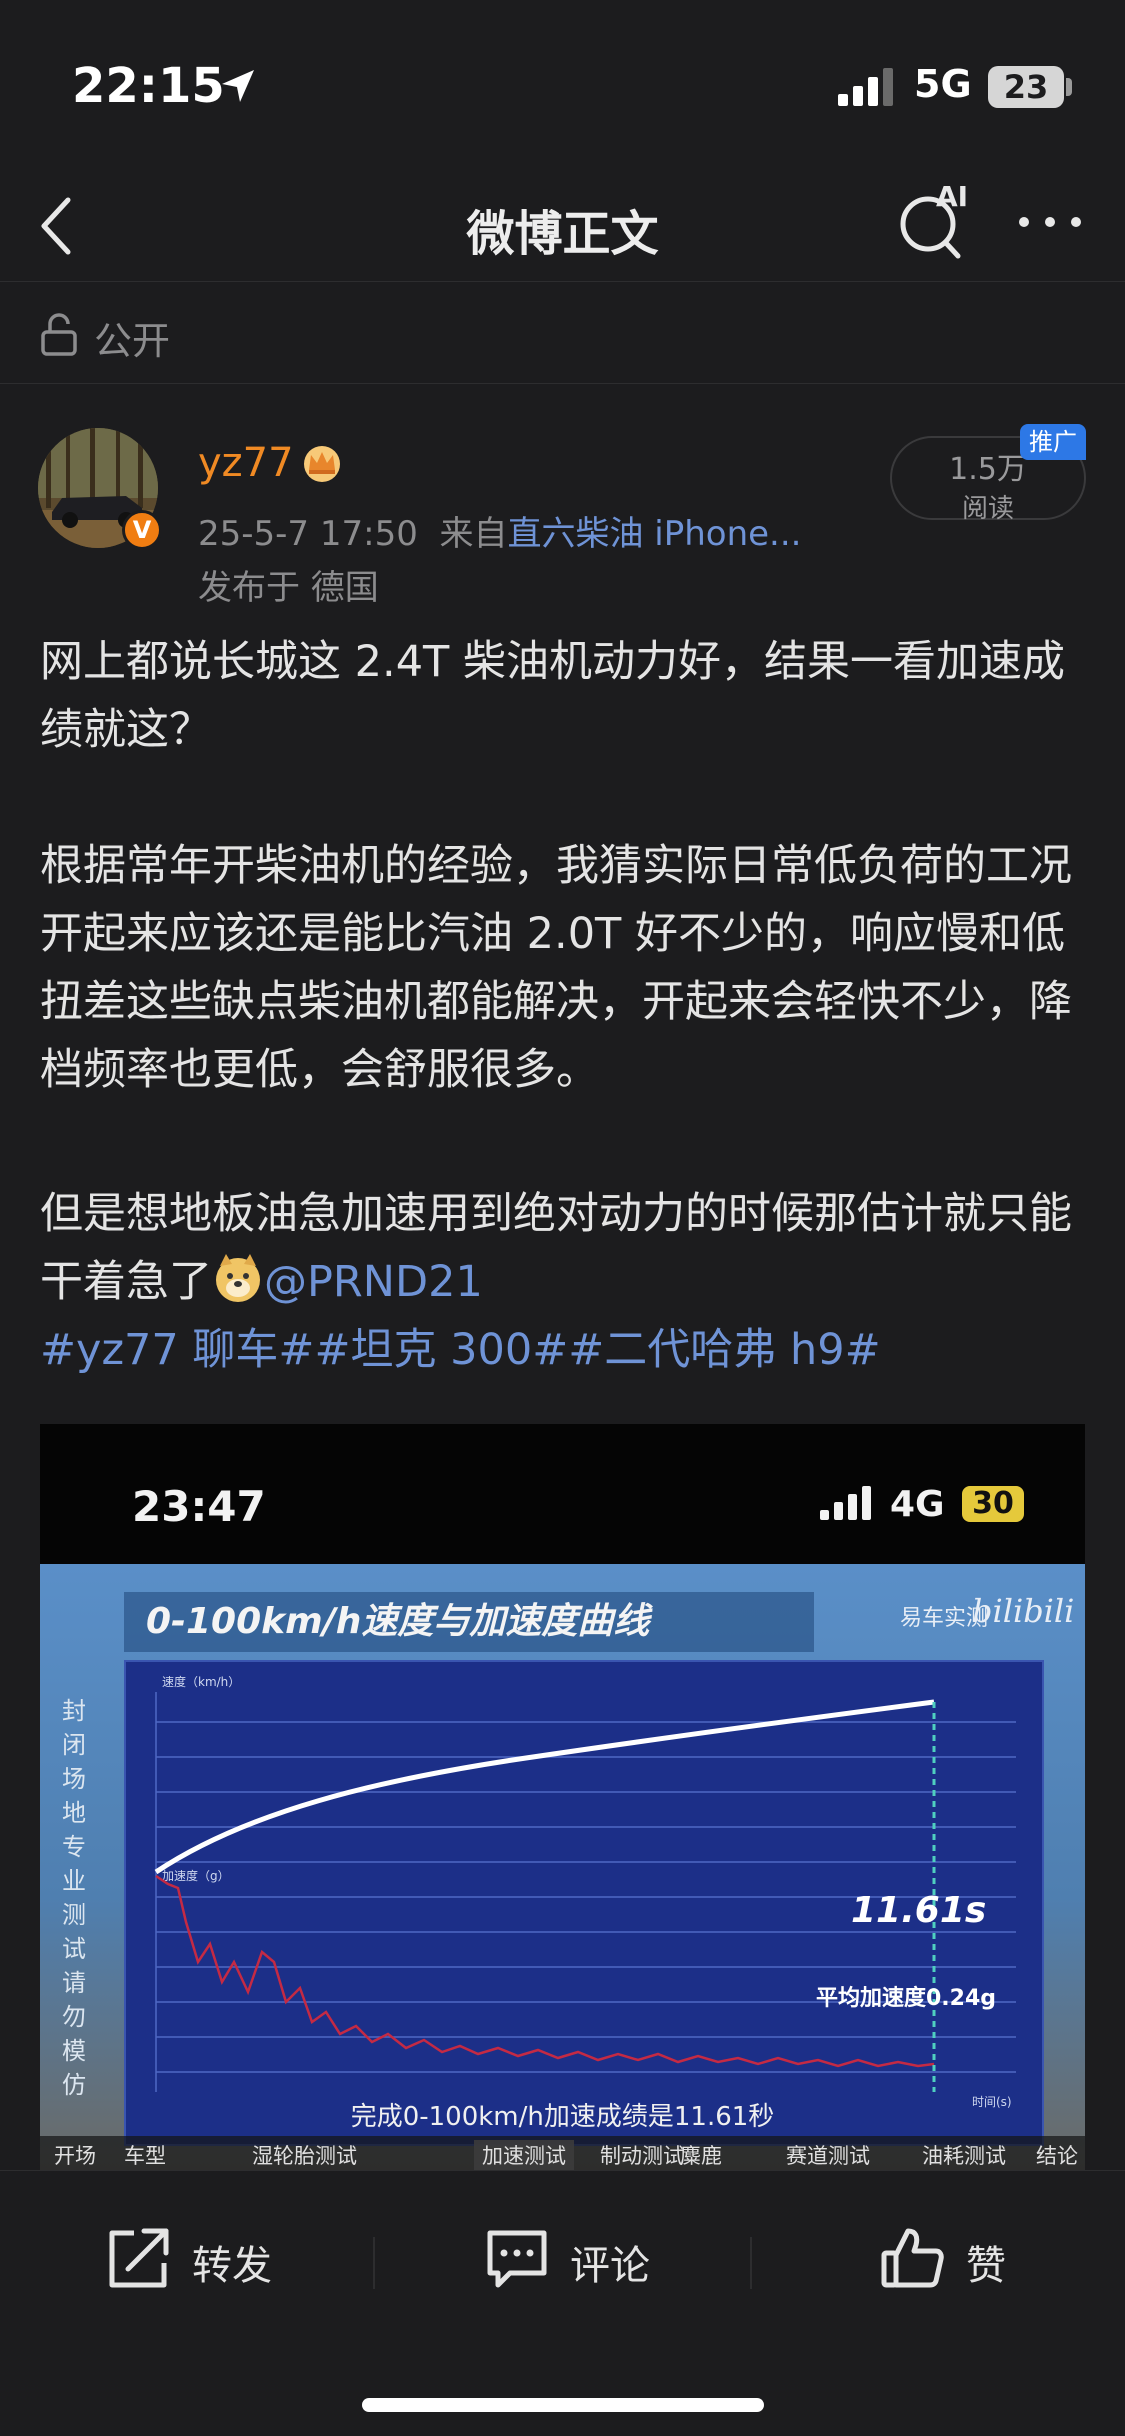  What do you see at coordinates (919, 1910) in the screenshot?
I see `result-time: 11.61s` at bounding box center [919, 1910].